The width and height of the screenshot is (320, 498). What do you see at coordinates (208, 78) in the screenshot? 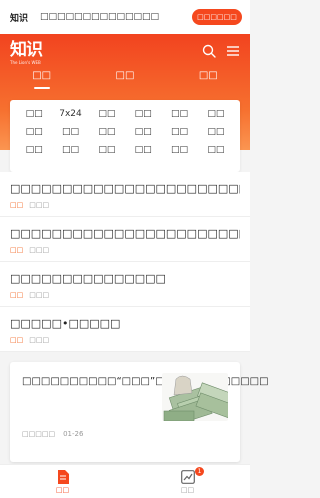
I see `tab-3: □□` at bounding box center [208, 78].